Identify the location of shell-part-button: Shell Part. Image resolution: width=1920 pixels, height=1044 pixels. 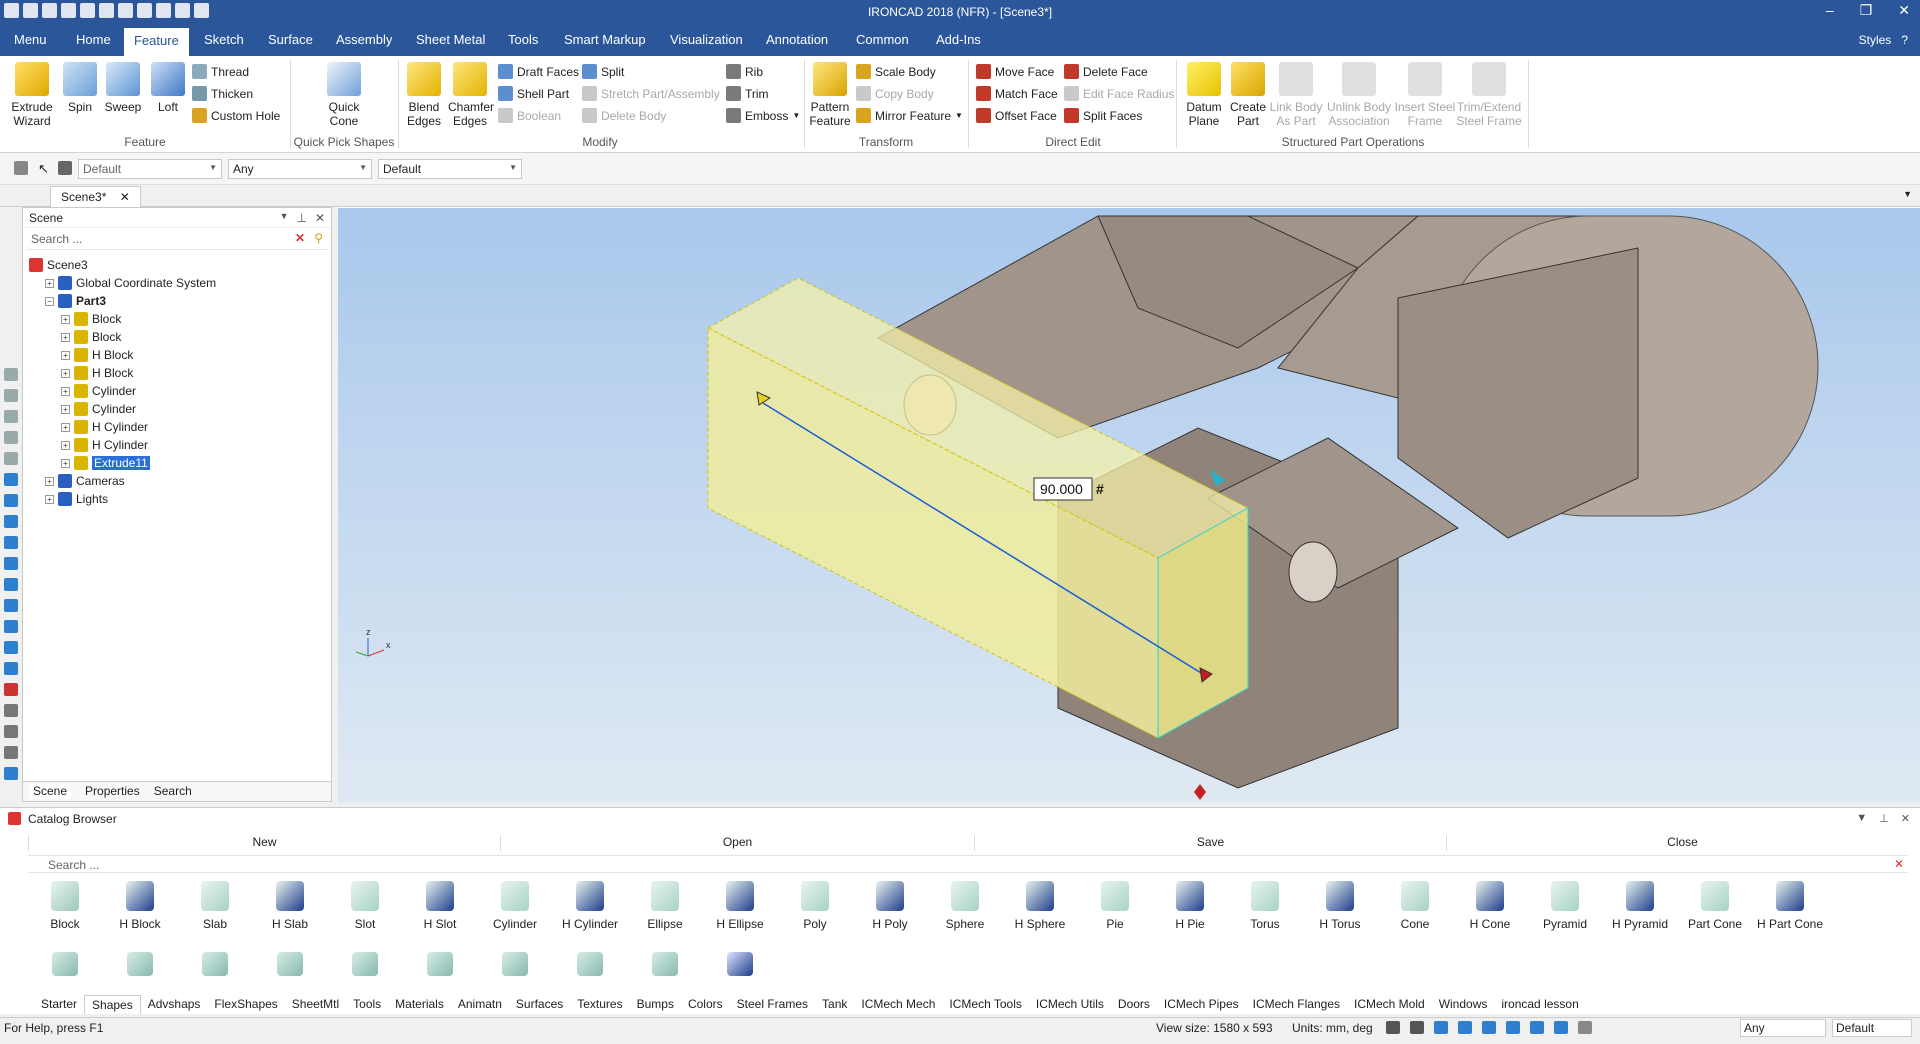
(533, 93).